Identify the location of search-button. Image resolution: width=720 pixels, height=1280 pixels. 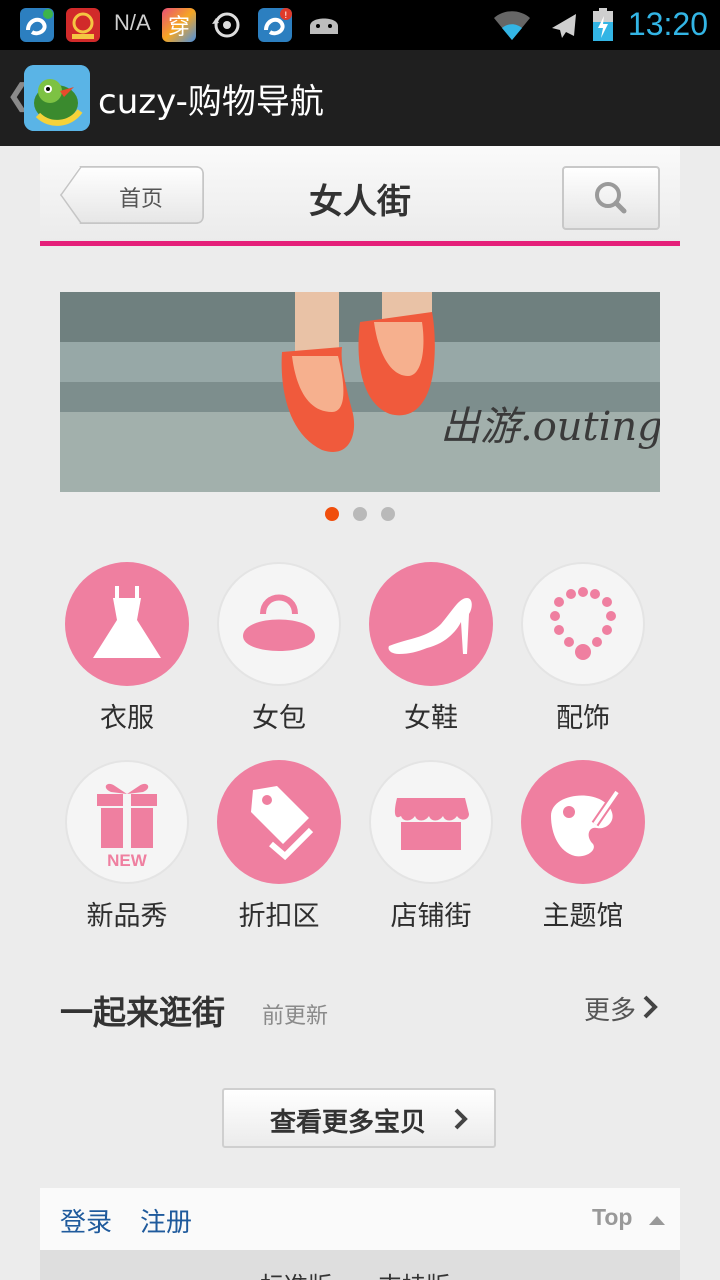
(611, 198).